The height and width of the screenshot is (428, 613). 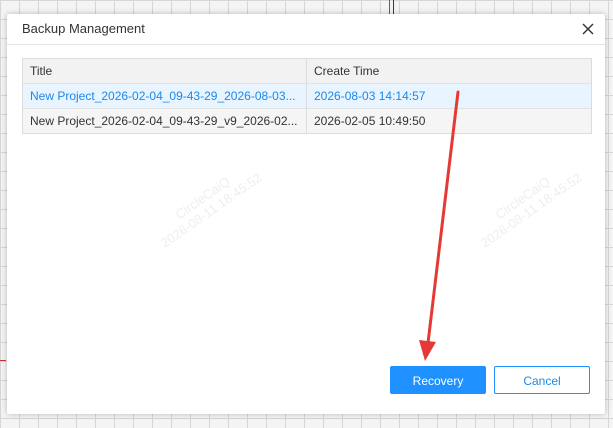 I want to click on table-header-row: Title Create Time, so click(x=307, y=71).